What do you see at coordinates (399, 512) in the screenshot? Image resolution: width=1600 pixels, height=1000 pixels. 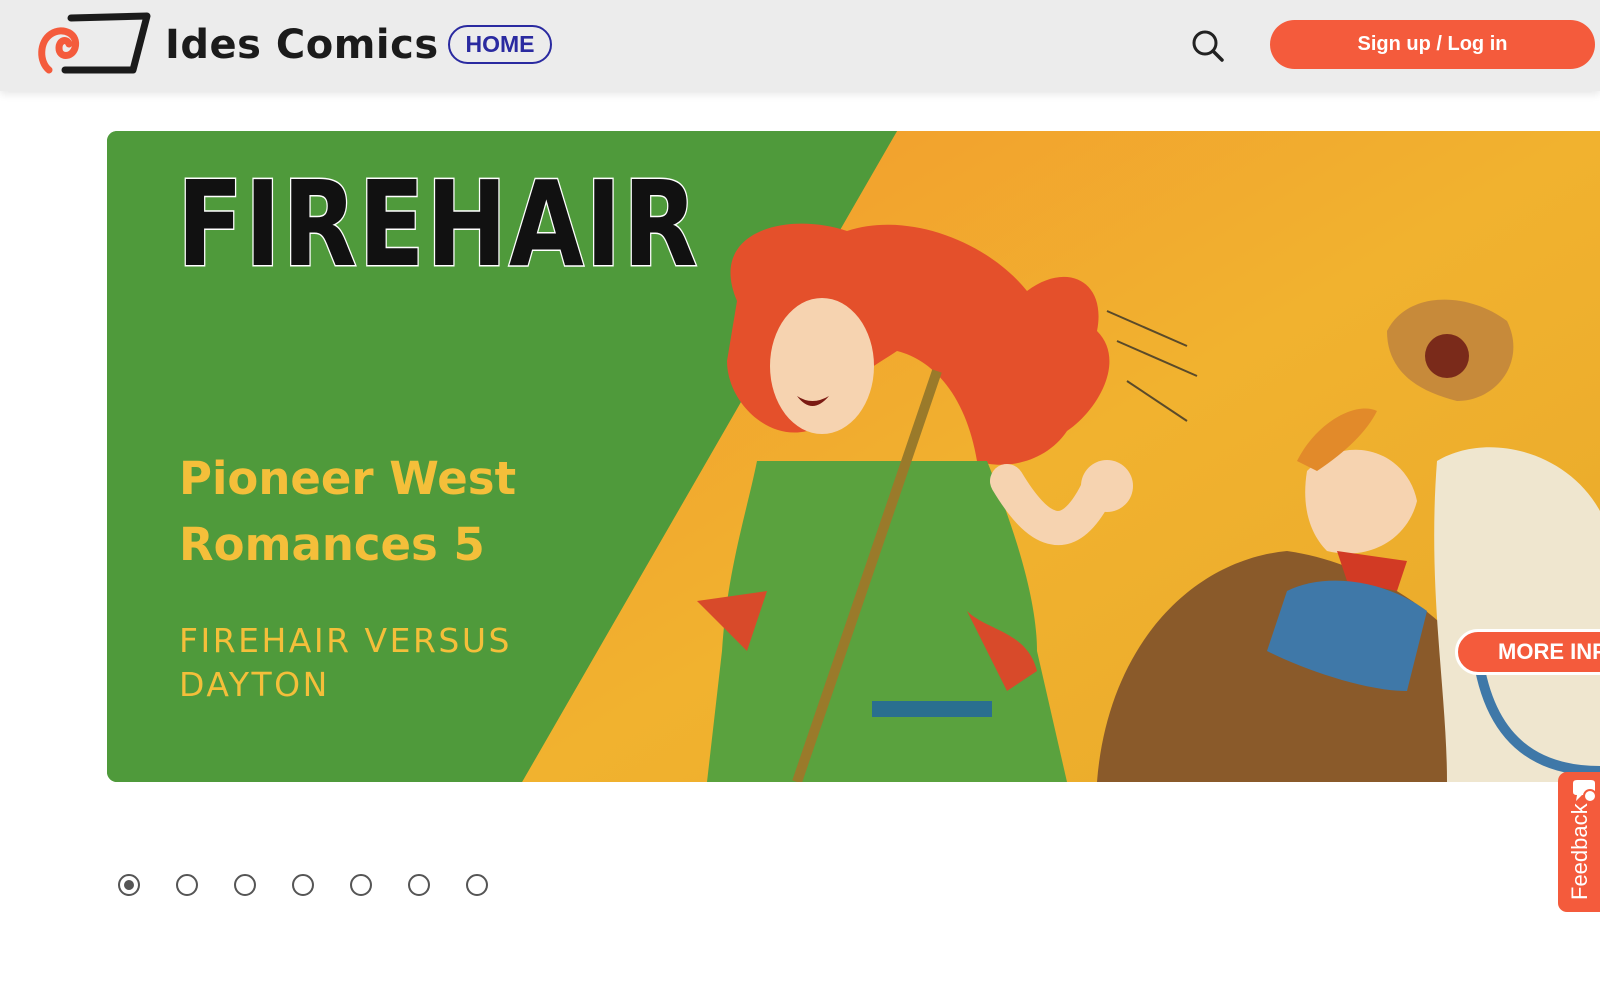 I see `comic-issue-title: Pioneer West Romances 5` at bounding box center [399, 512].